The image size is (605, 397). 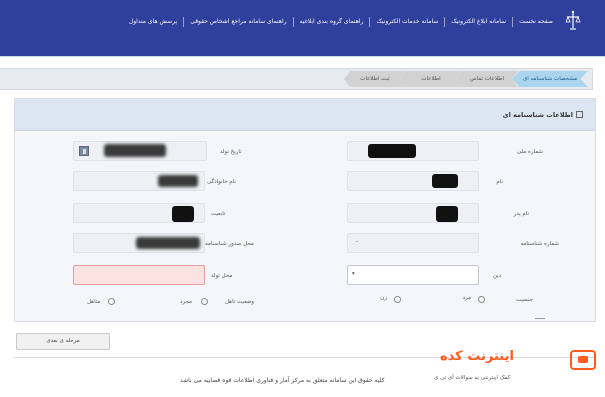 I want to click on issue-place-field, so click(x=139, y=243).